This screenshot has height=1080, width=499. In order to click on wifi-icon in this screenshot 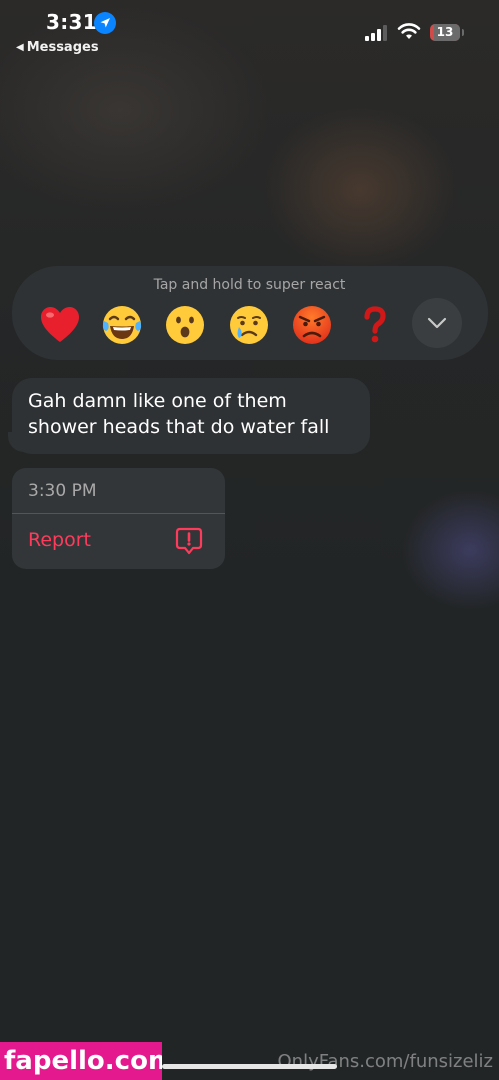, I will do `click(409, 31)`.